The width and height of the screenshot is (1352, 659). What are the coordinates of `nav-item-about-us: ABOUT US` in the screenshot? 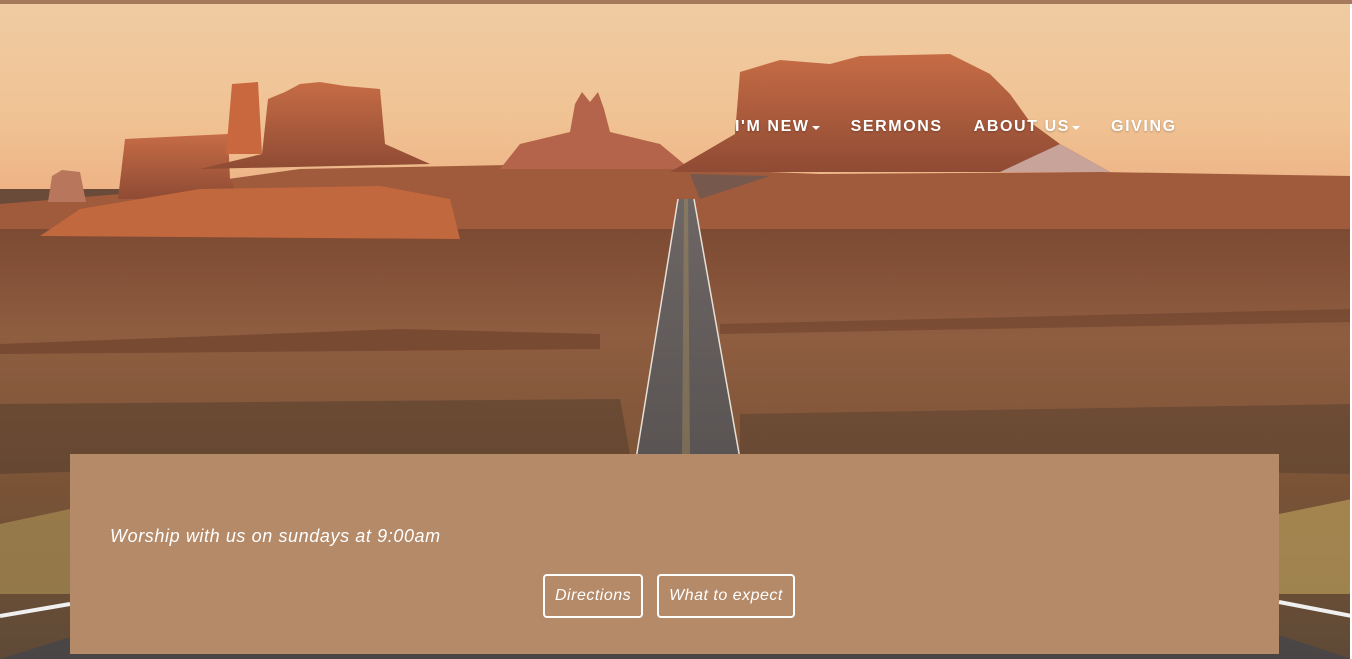 It's located at (1027, 127).